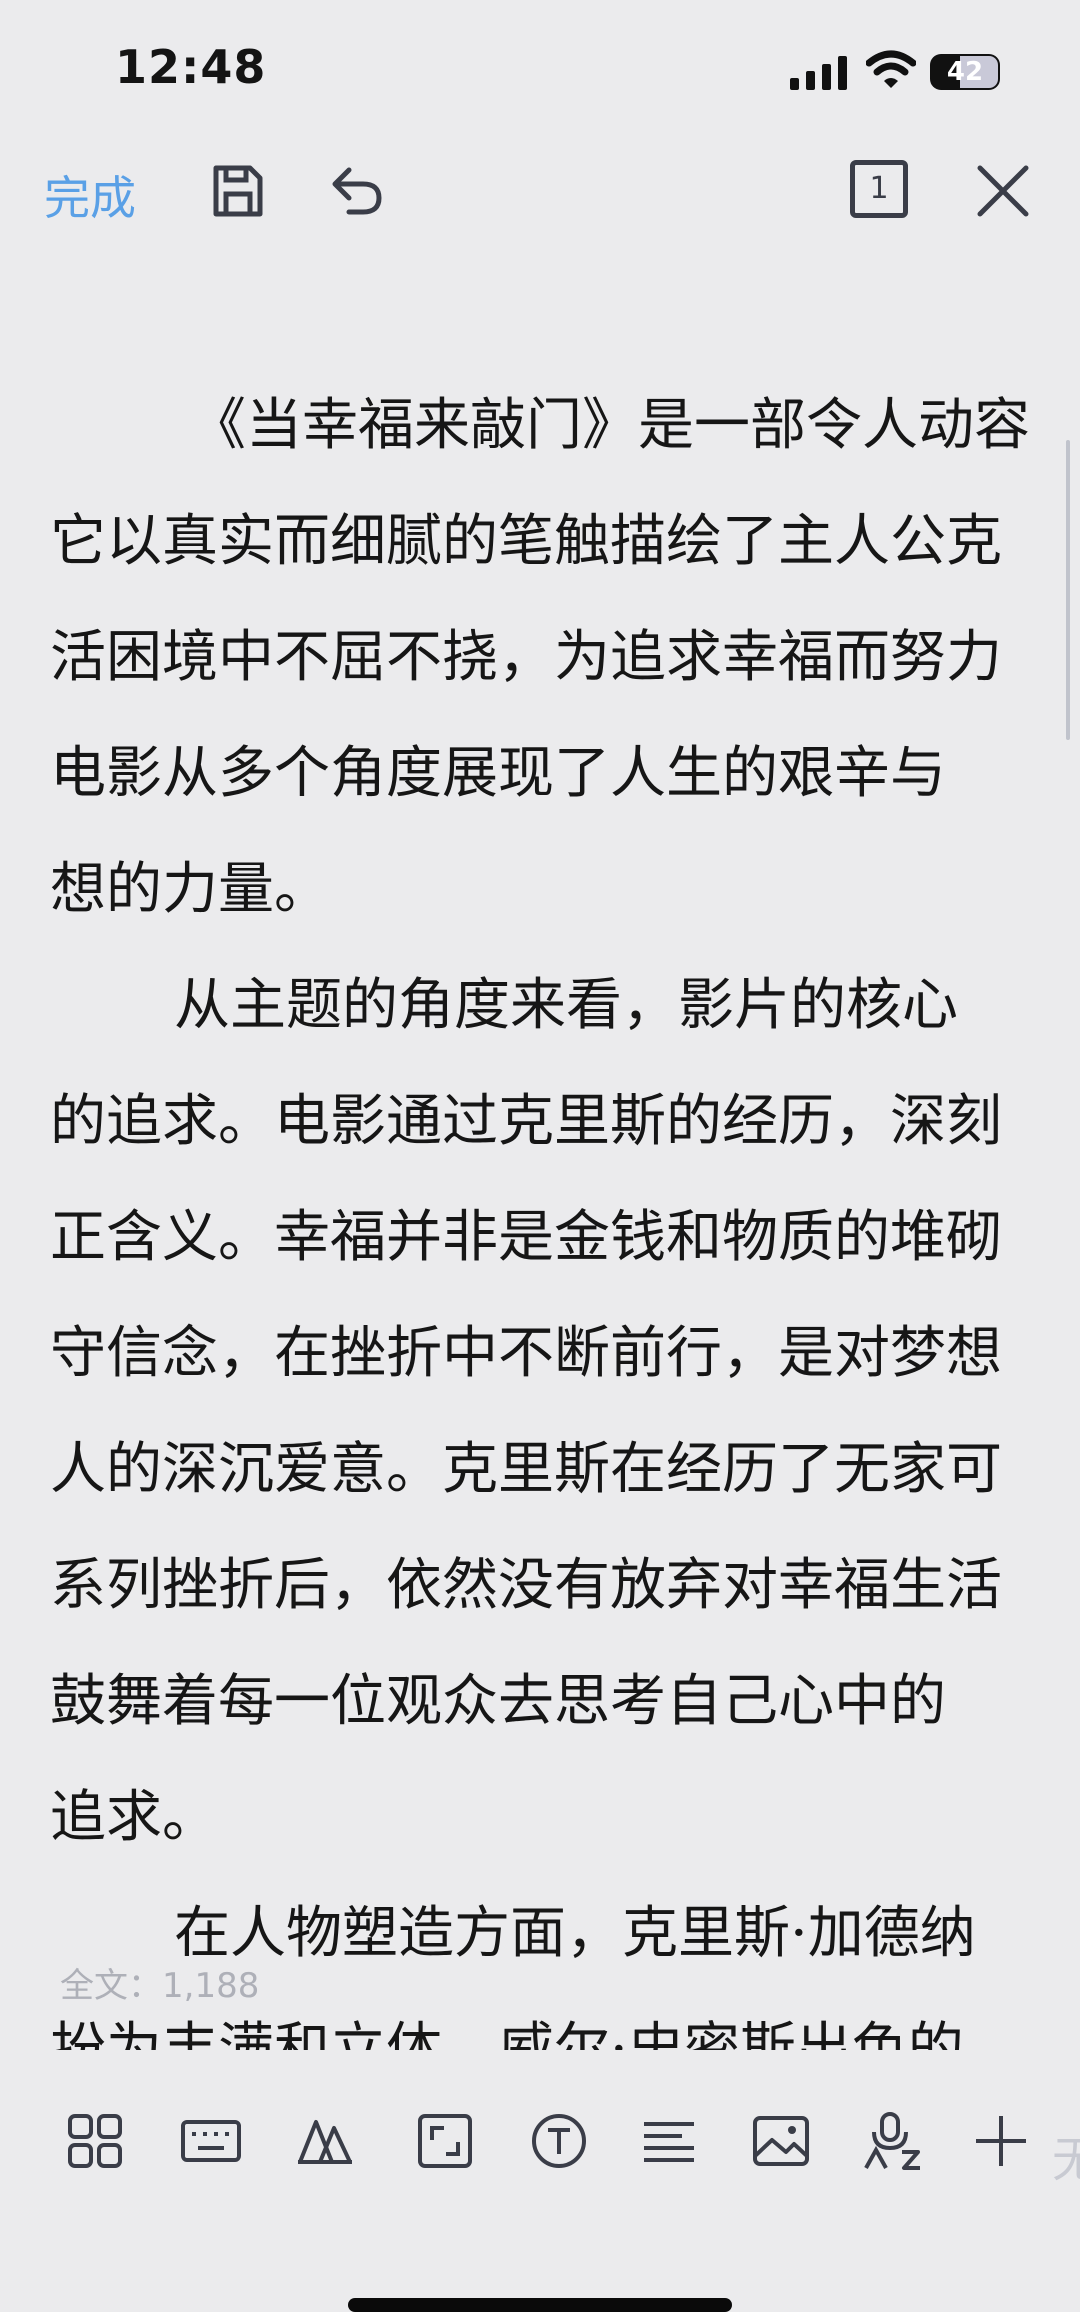 This screenshot has width=1080, height=2312. What do you see at coordinates (526, 1469) in the screenshot?
I see `paragraph-line: 人的深沉爱意。克里斯在经历了无家可` at bounding box center [526, 1469].